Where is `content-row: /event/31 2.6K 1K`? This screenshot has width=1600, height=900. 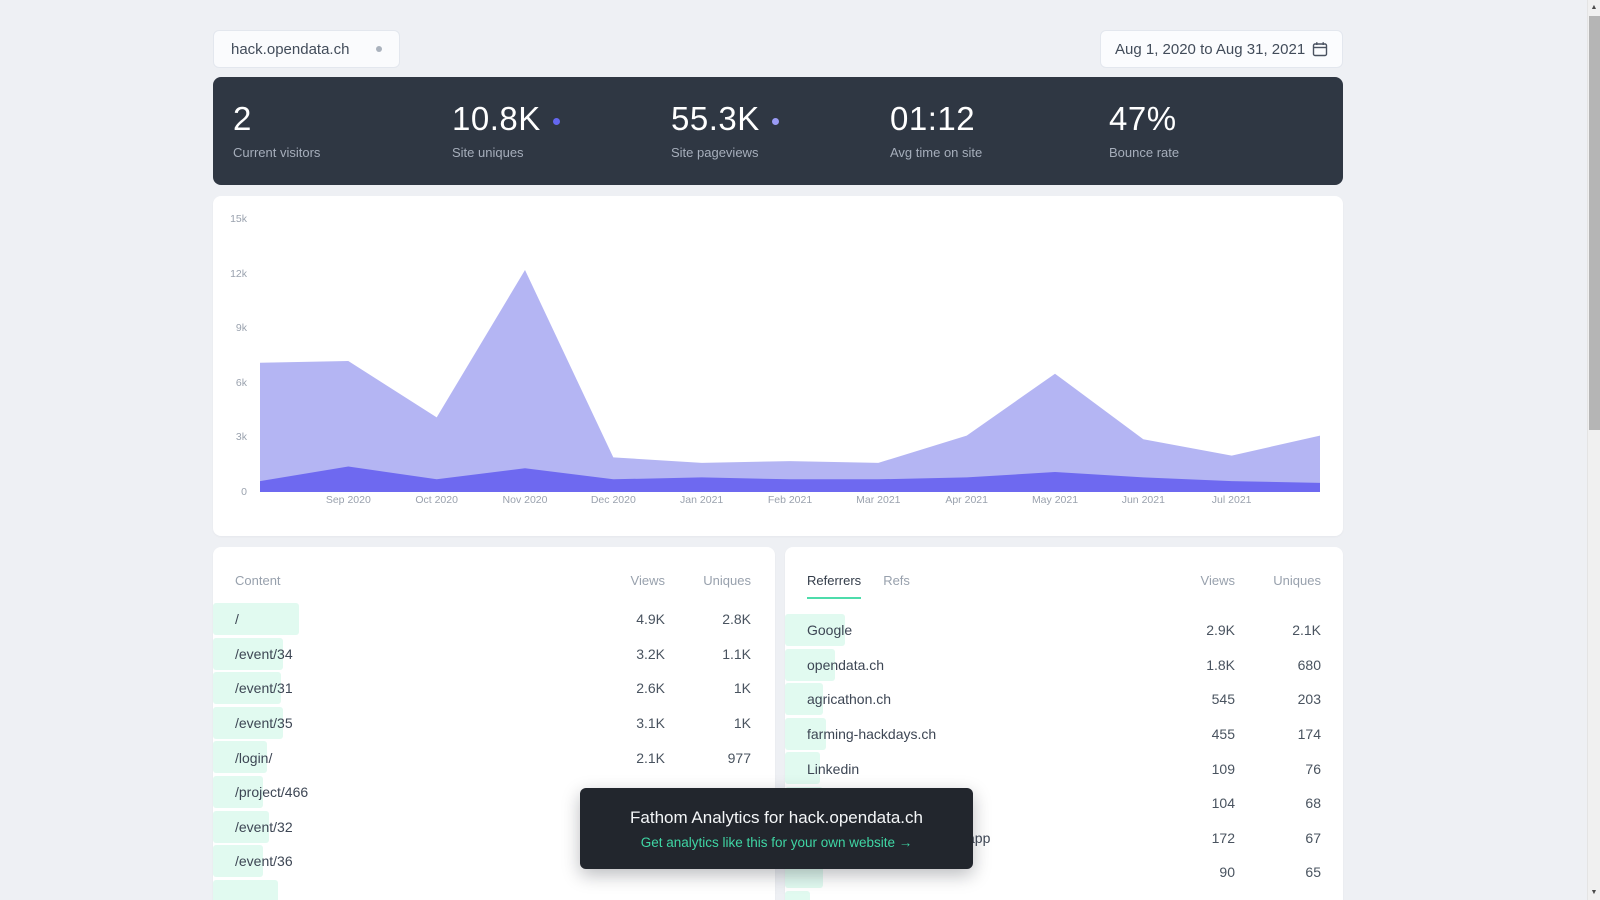 content-row: /event/31 2.6K 1K is located at coordinates (494, 688).